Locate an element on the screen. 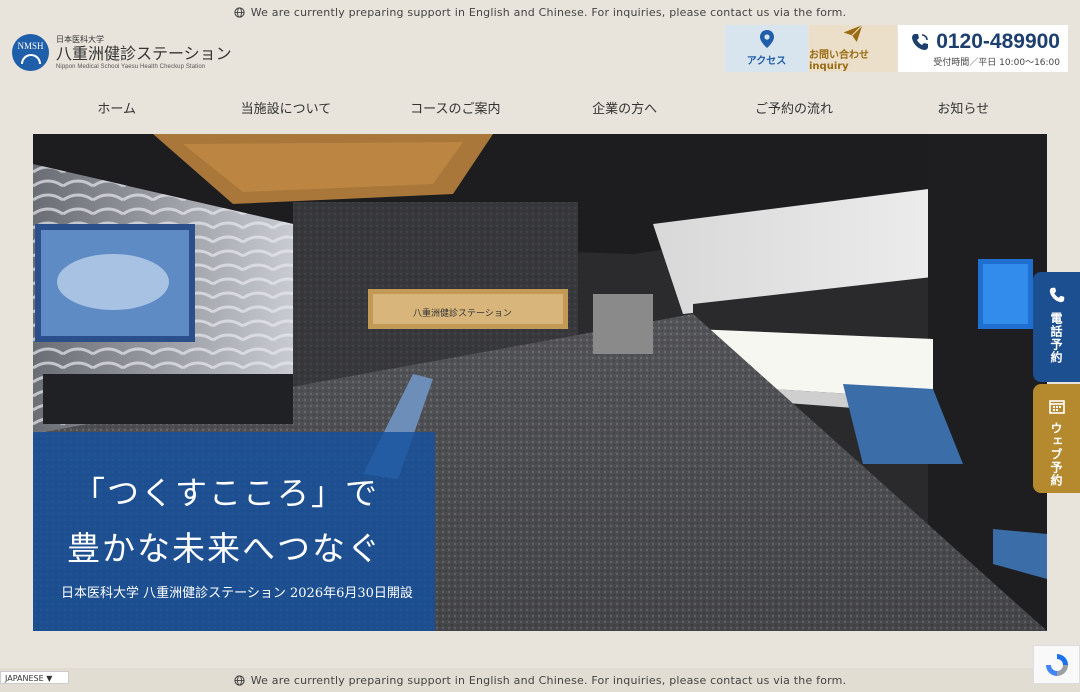  web-reservation-label: ウェブ予約 is located at coordinates (1056, 454).